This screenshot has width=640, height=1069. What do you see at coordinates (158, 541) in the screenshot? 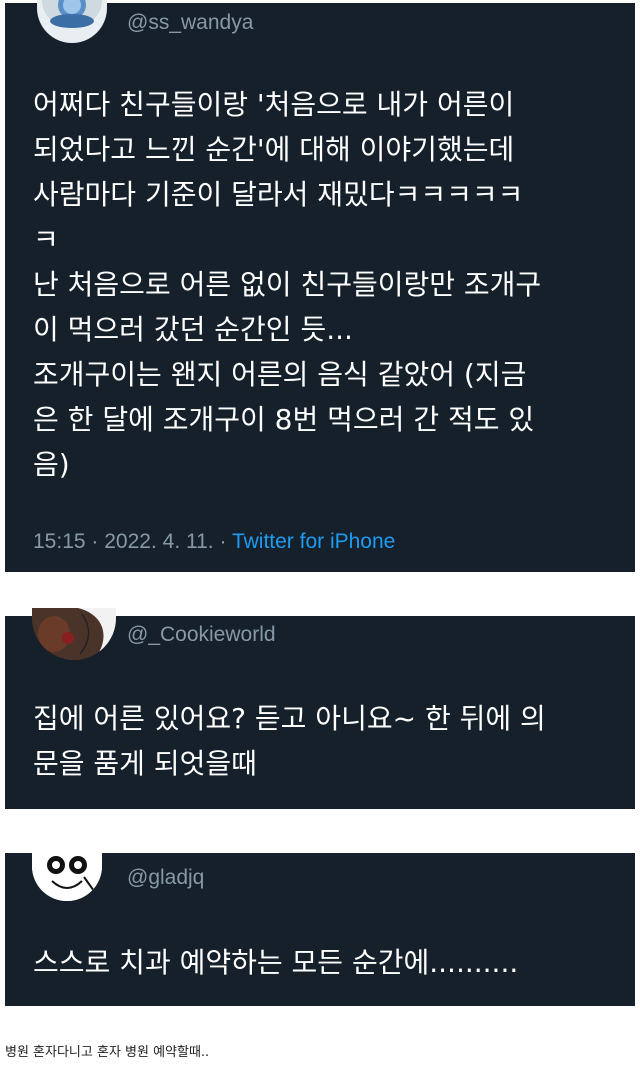
I see `tweet-date: 2022. 4. 11.` at bounding box center [158, 541].